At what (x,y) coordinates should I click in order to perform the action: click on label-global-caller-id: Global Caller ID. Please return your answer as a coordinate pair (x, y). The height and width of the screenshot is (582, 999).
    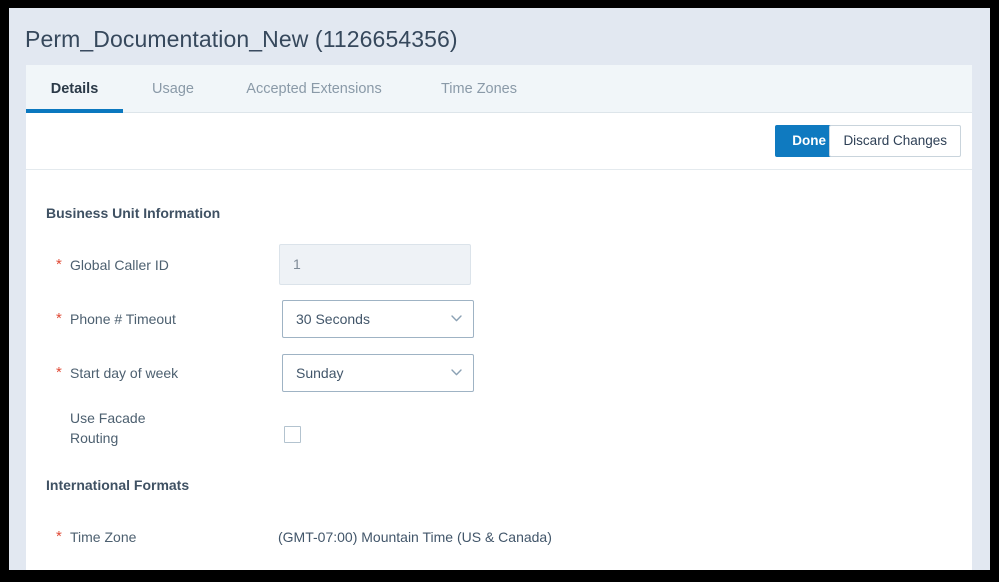
    Looking at the image, I should click on (119, 265).